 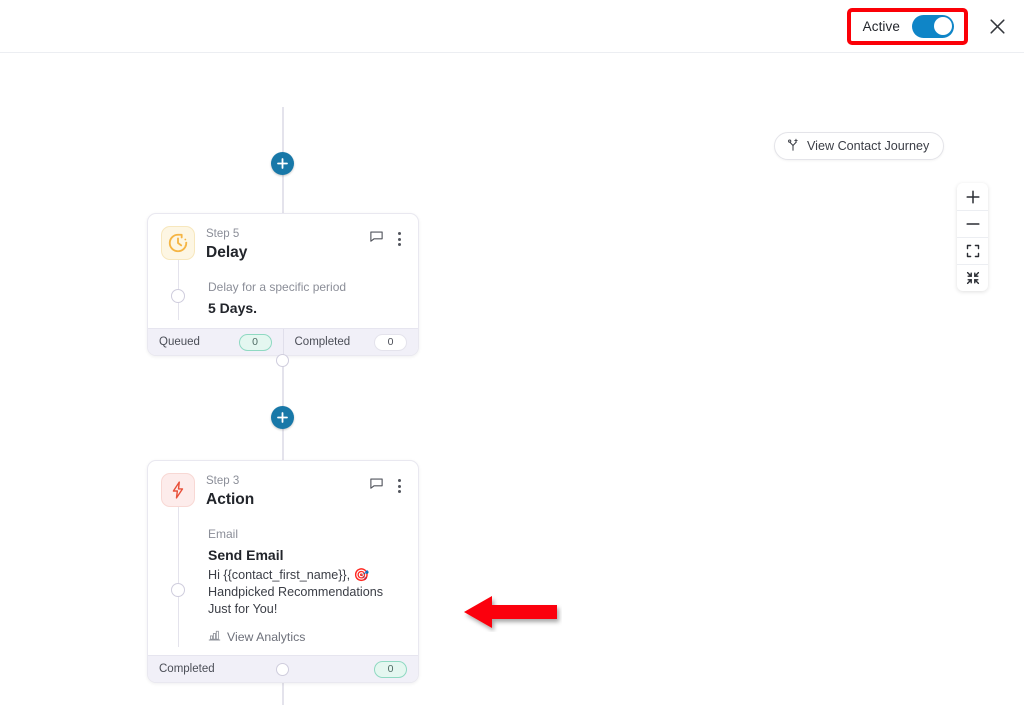 I want to click on journey-branch-icon, so click(x=793, y=146).